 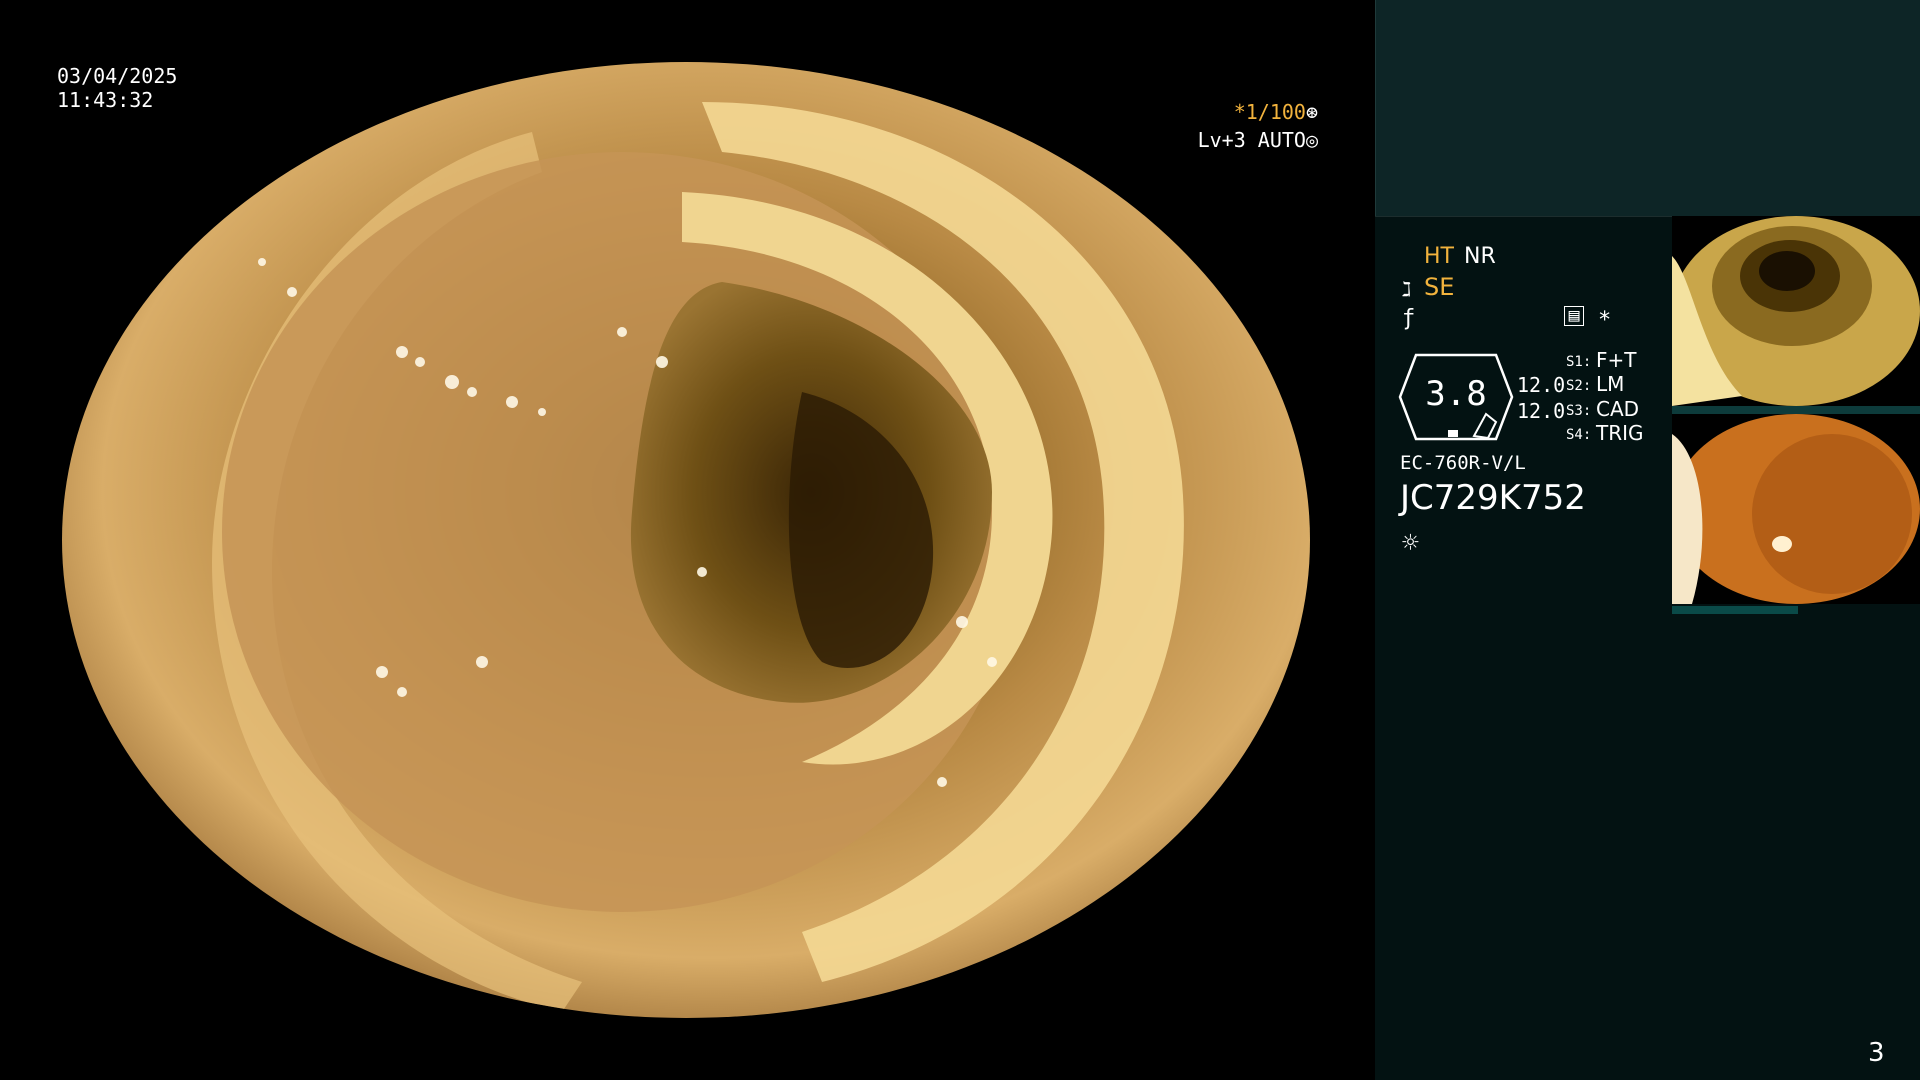 I want to click on date-readout: 03/04/2025, so click(x=117, y=76).